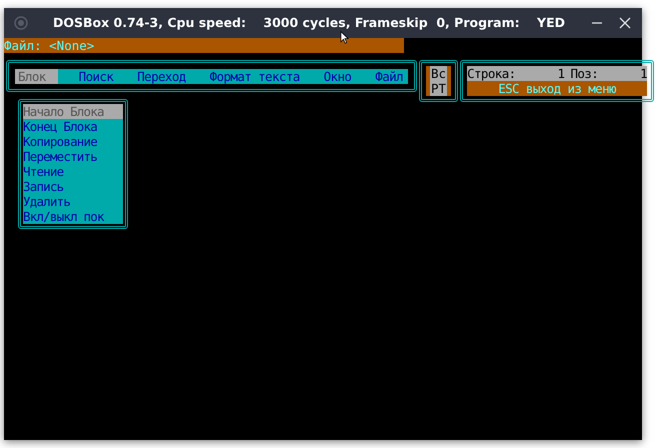  I want to click on menu-item: Переход, so click(161, 76).